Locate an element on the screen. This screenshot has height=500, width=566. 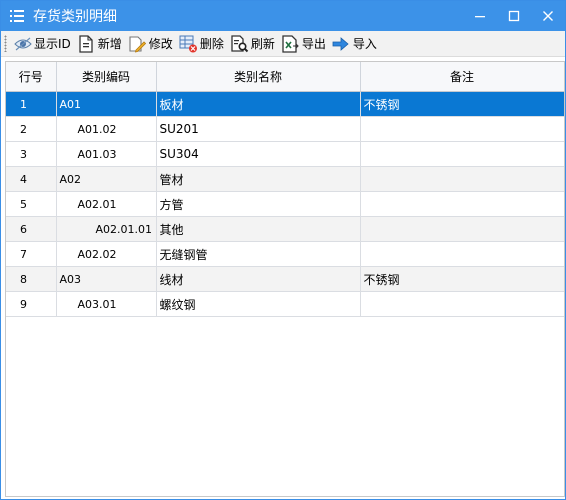
category-name-cell: SU201 is located at coordinates (258, 129).